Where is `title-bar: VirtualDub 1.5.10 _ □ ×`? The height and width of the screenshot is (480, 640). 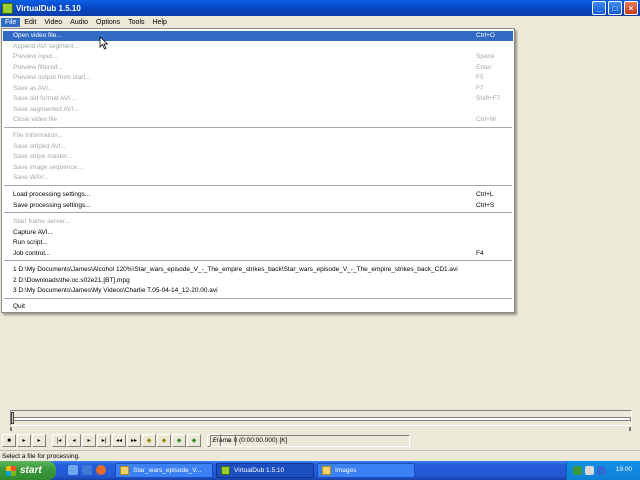
title-bar: VirtualDub 1.5.10 _ □ × is located at coordinates (320, 8).